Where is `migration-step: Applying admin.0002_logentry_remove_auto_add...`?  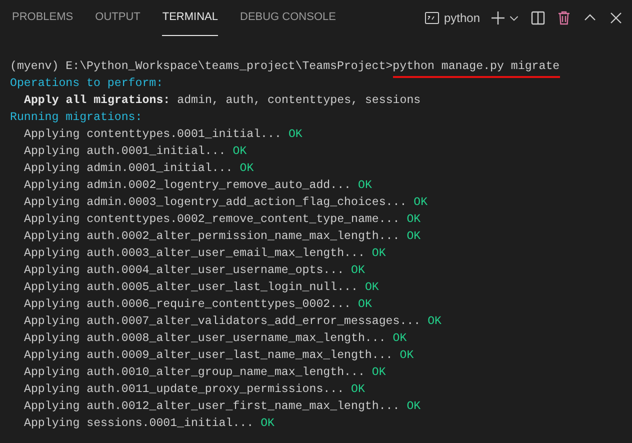
migration-step: Applying admin.0002_logentry_remove_auto_add... is located at coordinates (187, 185).